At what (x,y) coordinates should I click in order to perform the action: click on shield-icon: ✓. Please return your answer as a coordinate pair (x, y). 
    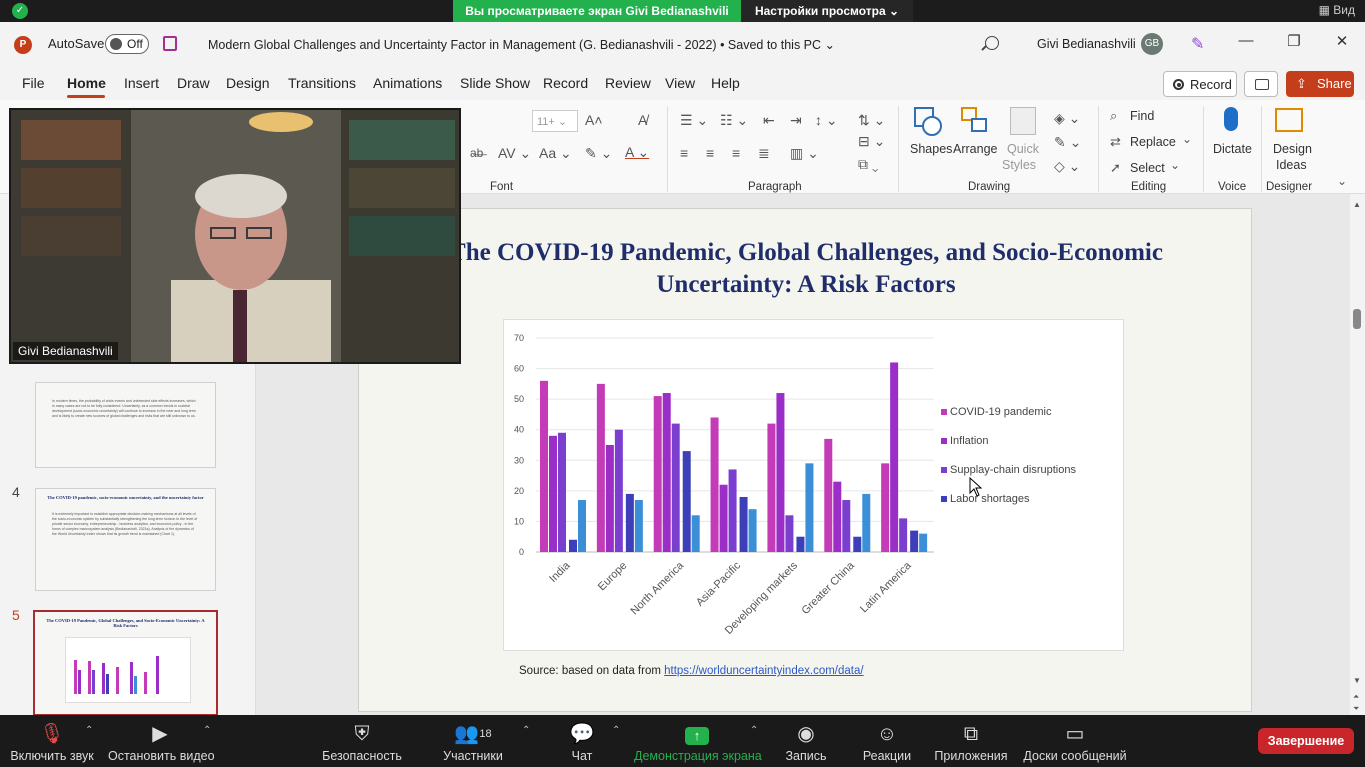
    Looking at the image, I should click on (20, 11).